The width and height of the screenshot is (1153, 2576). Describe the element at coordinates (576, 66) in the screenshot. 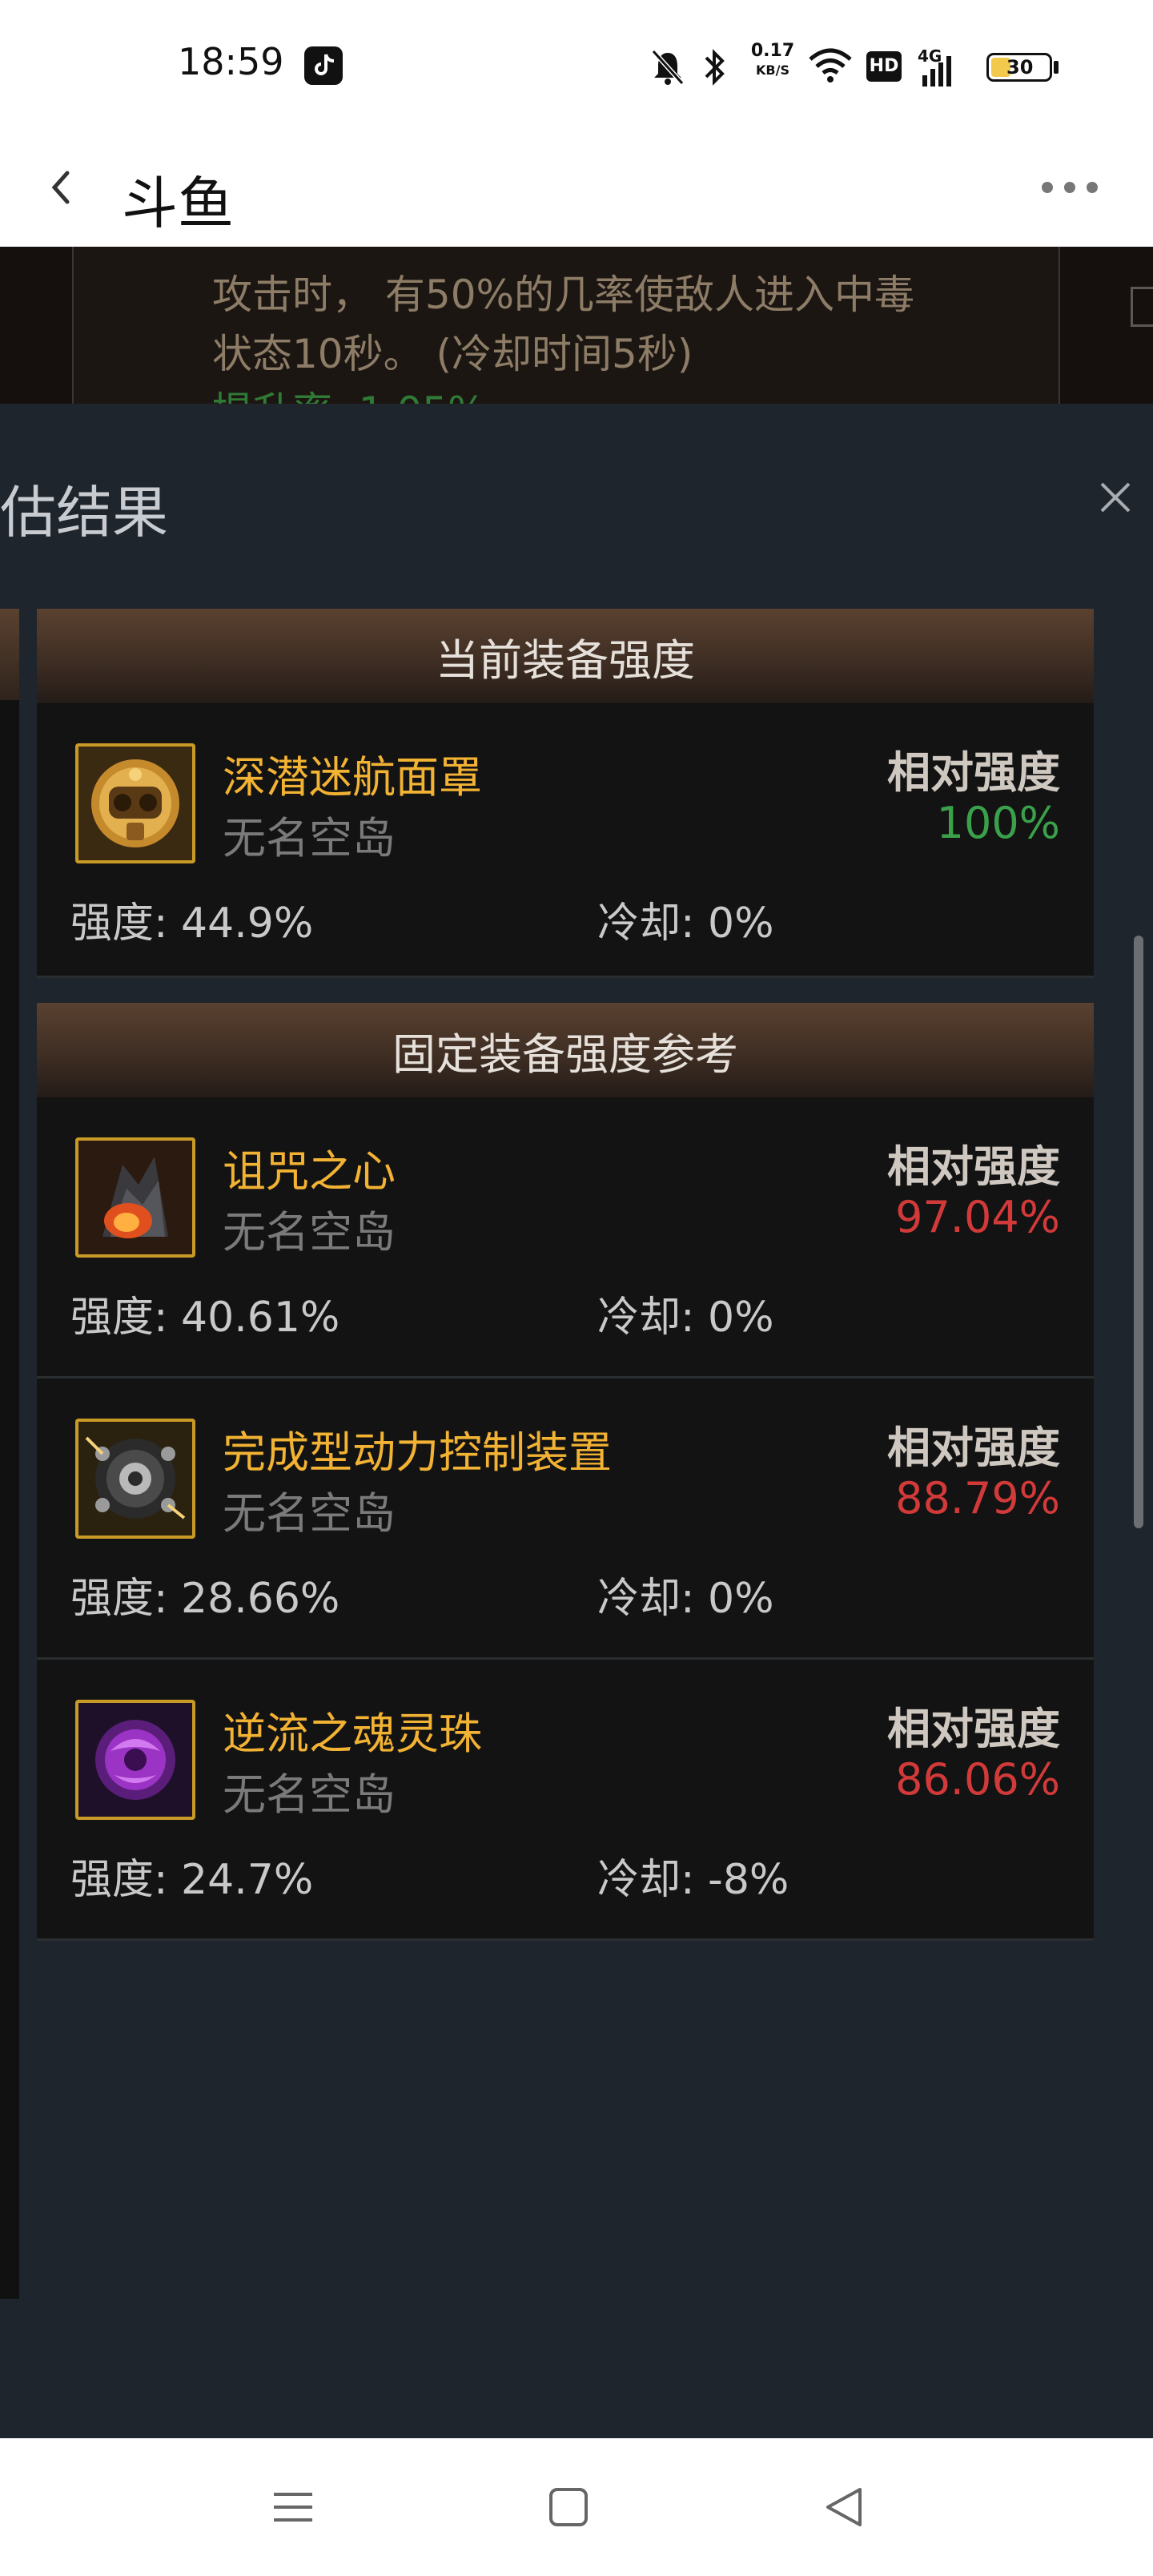

I see `status-bar: 18:59 0.17 KB/S HD 4G 30` at that location.